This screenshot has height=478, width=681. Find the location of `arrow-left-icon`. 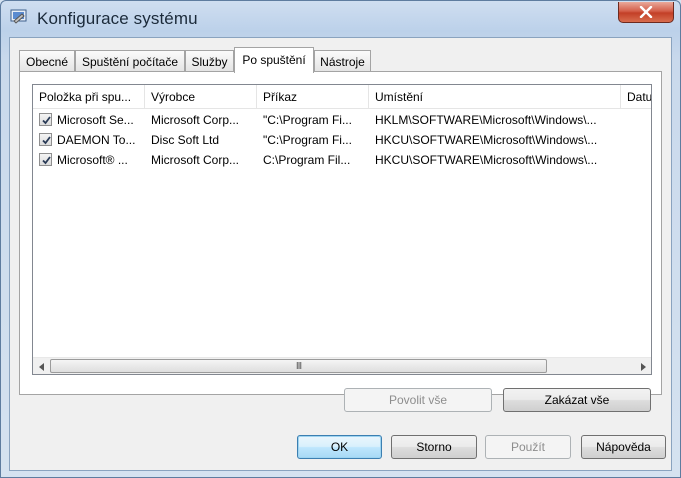

arrow-left-icon is located at coordinates (41, 366).